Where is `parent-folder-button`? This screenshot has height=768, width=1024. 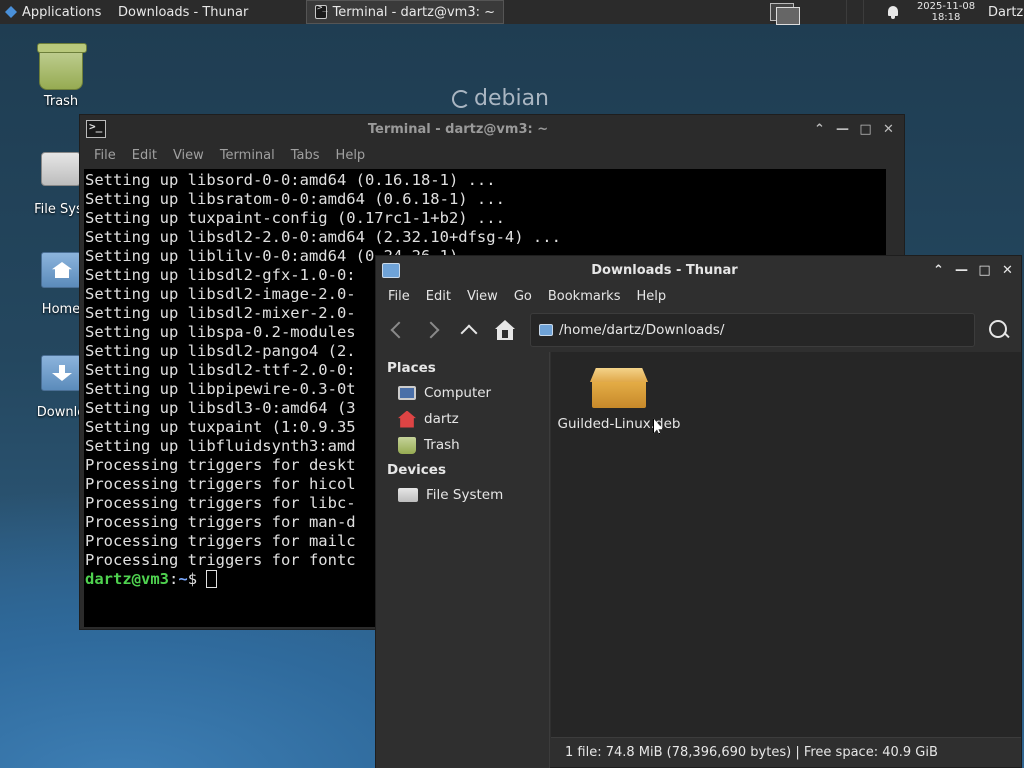 parent-folder-button is located at coordinates (469, 330).